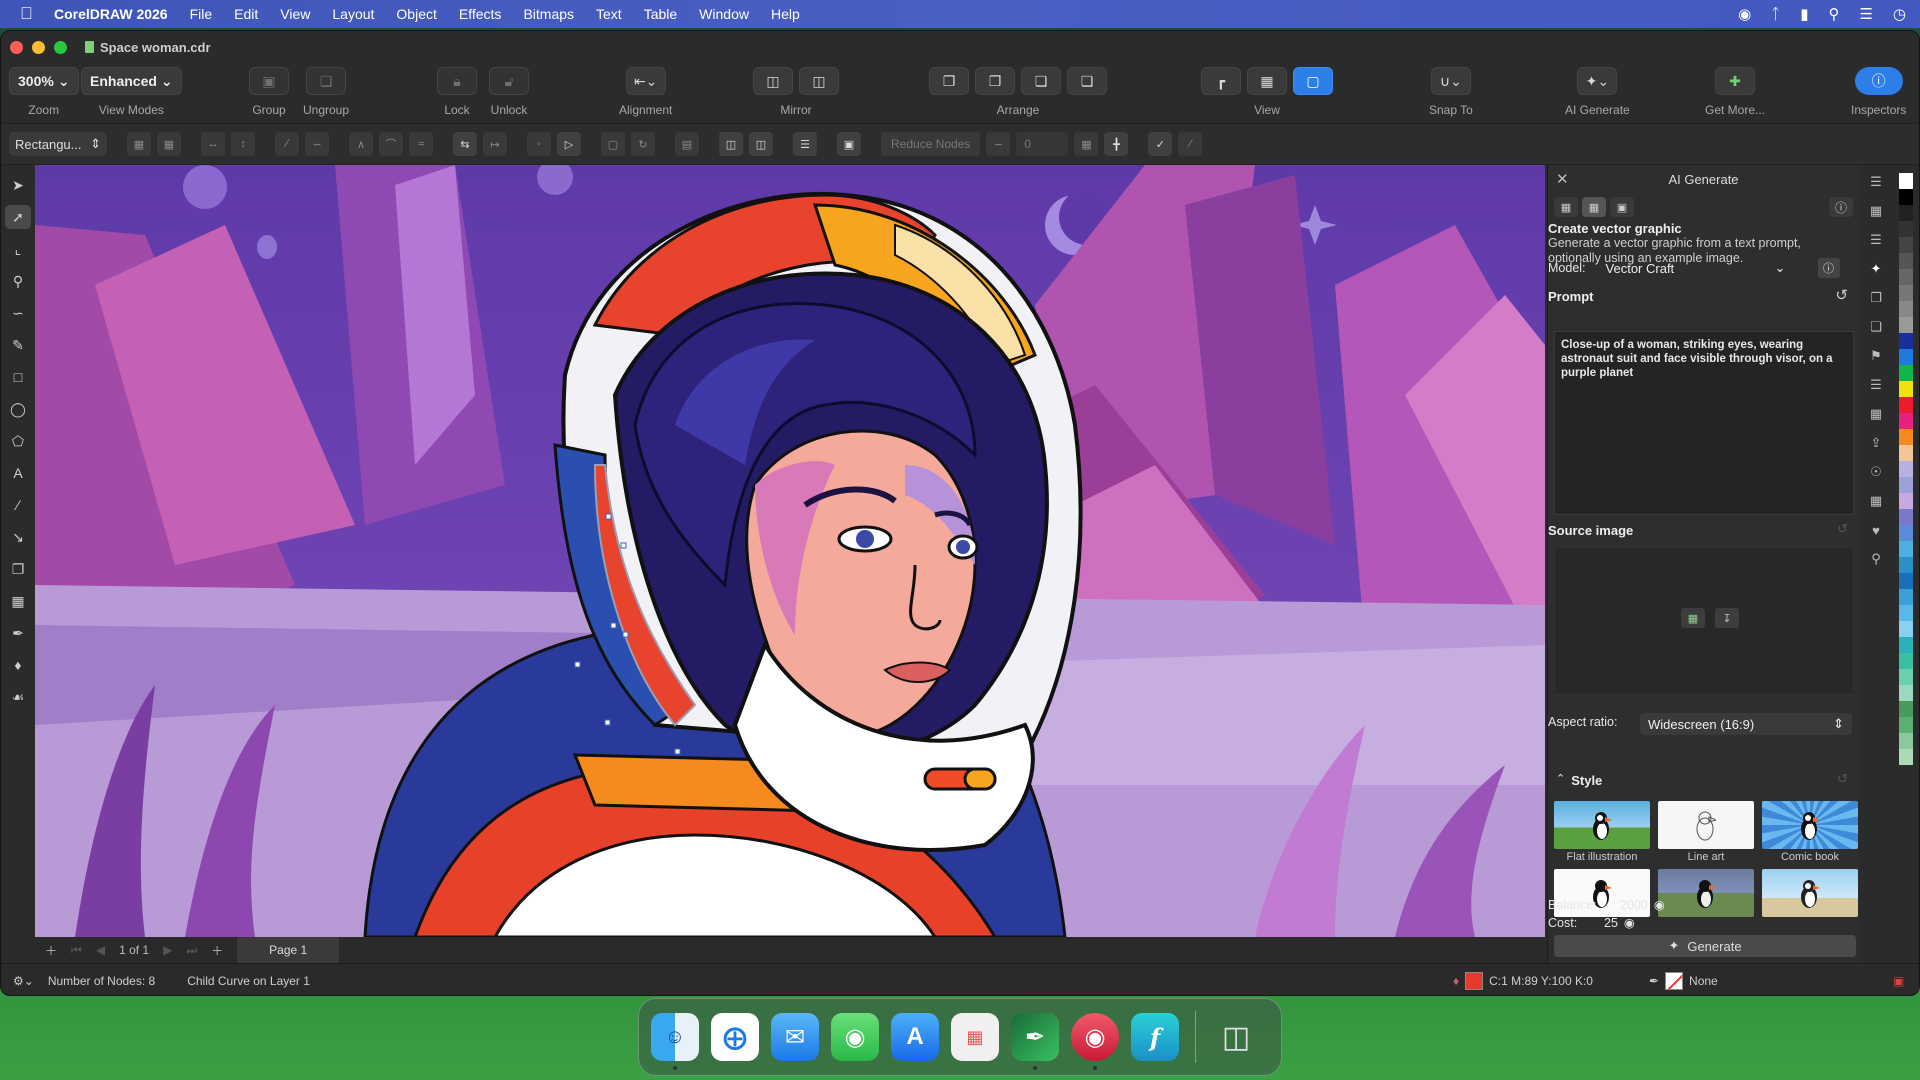 Image resolution: width=1920 pixels, height=1080 pixels. Describe the element at coordinates (949, 81) in the screenshot. I see `to-front-button: ❐` at that location.